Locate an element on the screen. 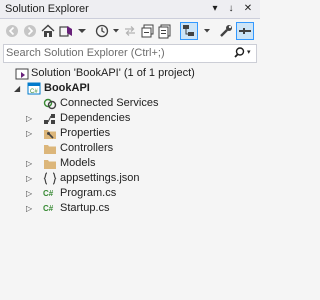 The image size is (320, 300). window-position-dropdown-icon: ▾ is located at coordinates (215, 9).